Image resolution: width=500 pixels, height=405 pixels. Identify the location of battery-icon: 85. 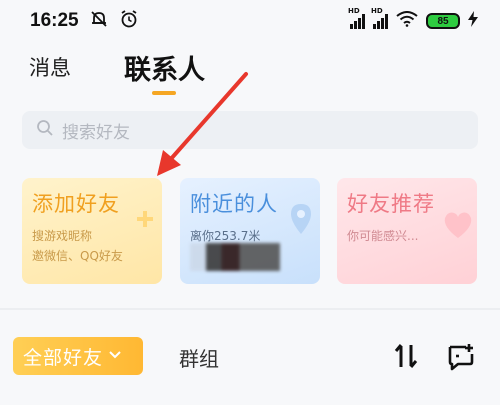
(443, 21).